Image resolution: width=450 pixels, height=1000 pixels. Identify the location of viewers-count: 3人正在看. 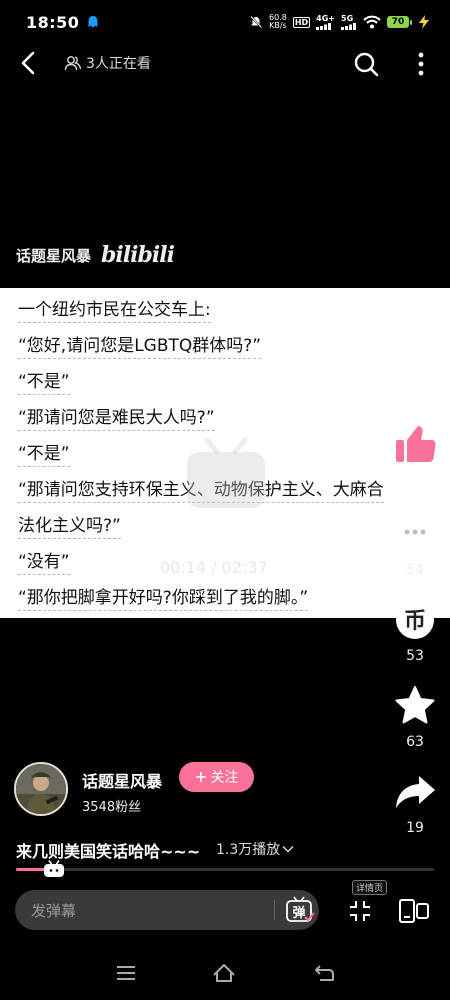
(107, 63).